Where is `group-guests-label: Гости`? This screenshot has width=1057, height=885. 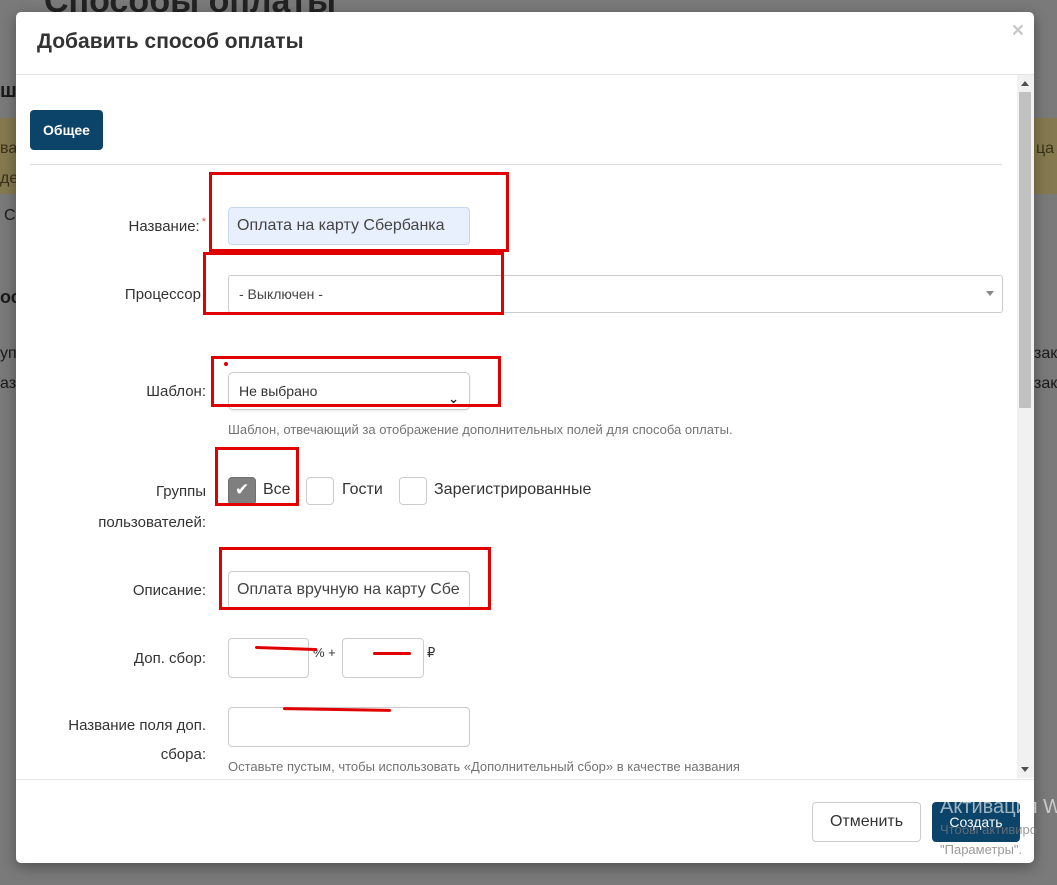
group-guests-label: Гости is located at coordinates (362, 490).